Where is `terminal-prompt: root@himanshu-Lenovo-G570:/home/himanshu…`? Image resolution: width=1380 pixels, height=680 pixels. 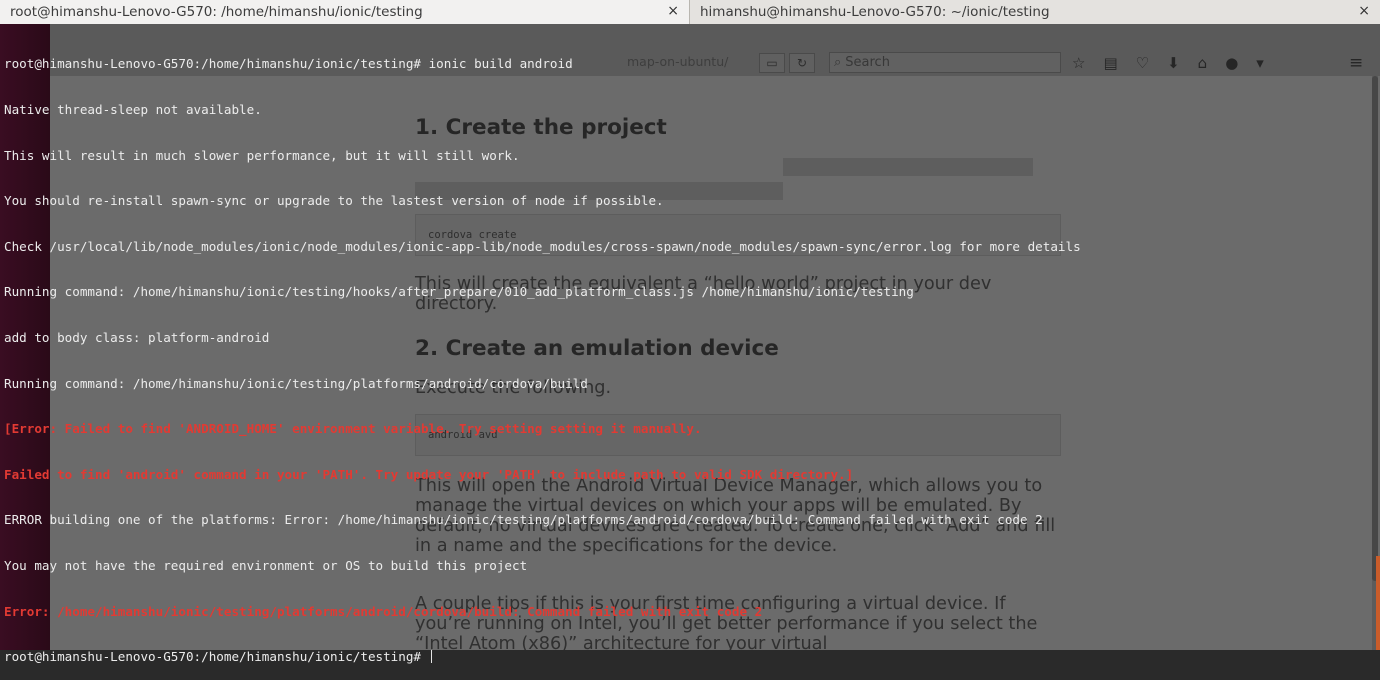 terminal-prompt: root@himanshu-Lenovo-G570:/home/himanshu… is located at coordinates (216, 657).